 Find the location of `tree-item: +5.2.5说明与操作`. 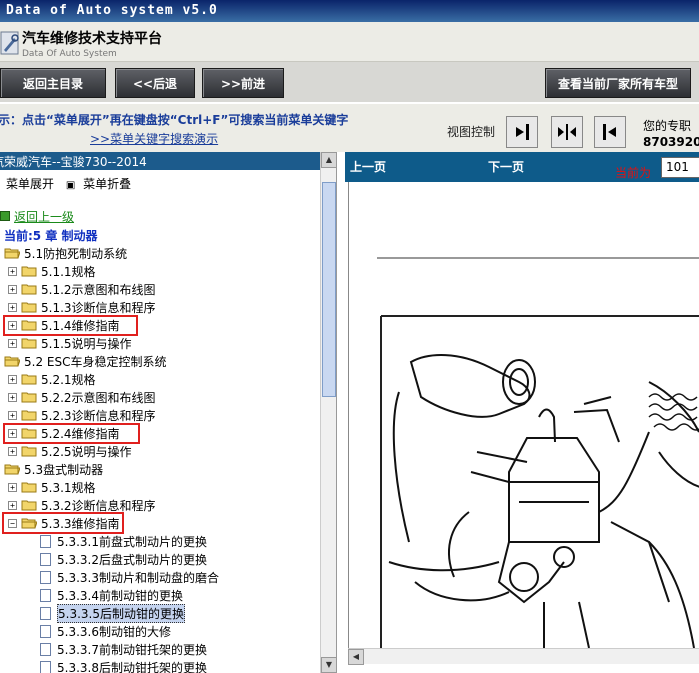

tree-item: +5.2.5说明与操作 is located at coordinates (70, 451).